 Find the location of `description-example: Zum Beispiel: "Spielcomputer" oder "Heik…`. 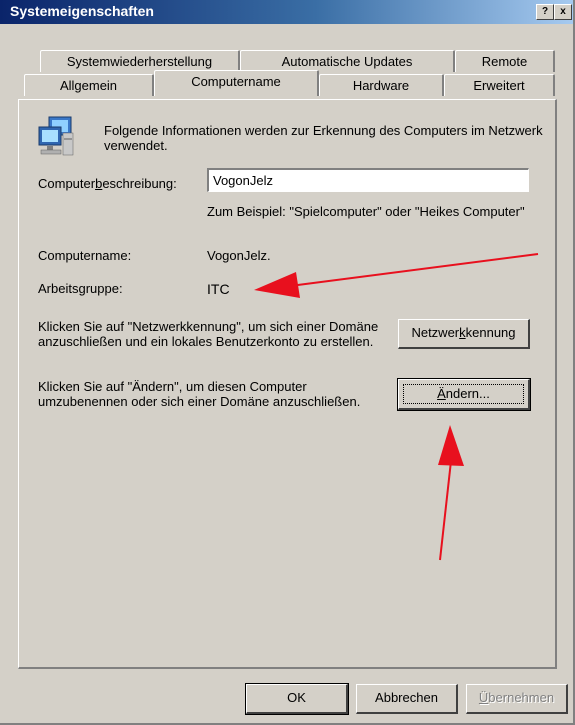

description-example: Zum Beispiel: "Spielcomputer" oder "Heik… is located at coordinates (366, 211).